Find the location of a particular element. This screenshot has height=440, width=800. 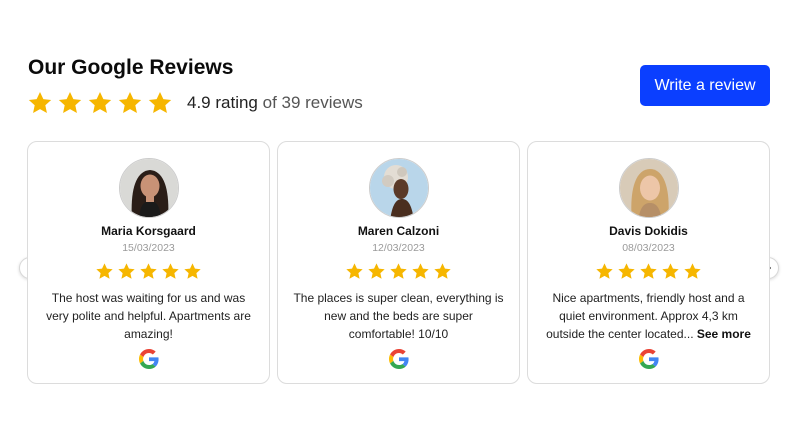

overall-stars is located at coordinates (100, 103).